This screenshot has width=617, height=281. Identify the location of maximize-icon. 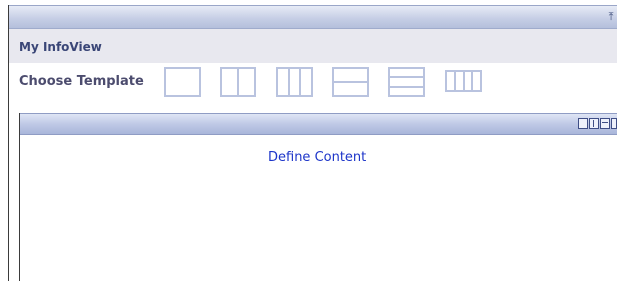
(583, 123).